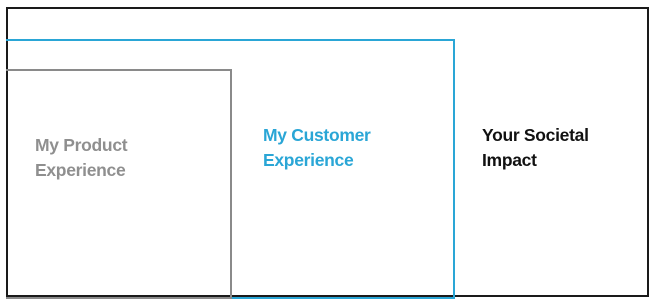  I want to click on customer-experience-label-line2: Experience, so click(308, 160).